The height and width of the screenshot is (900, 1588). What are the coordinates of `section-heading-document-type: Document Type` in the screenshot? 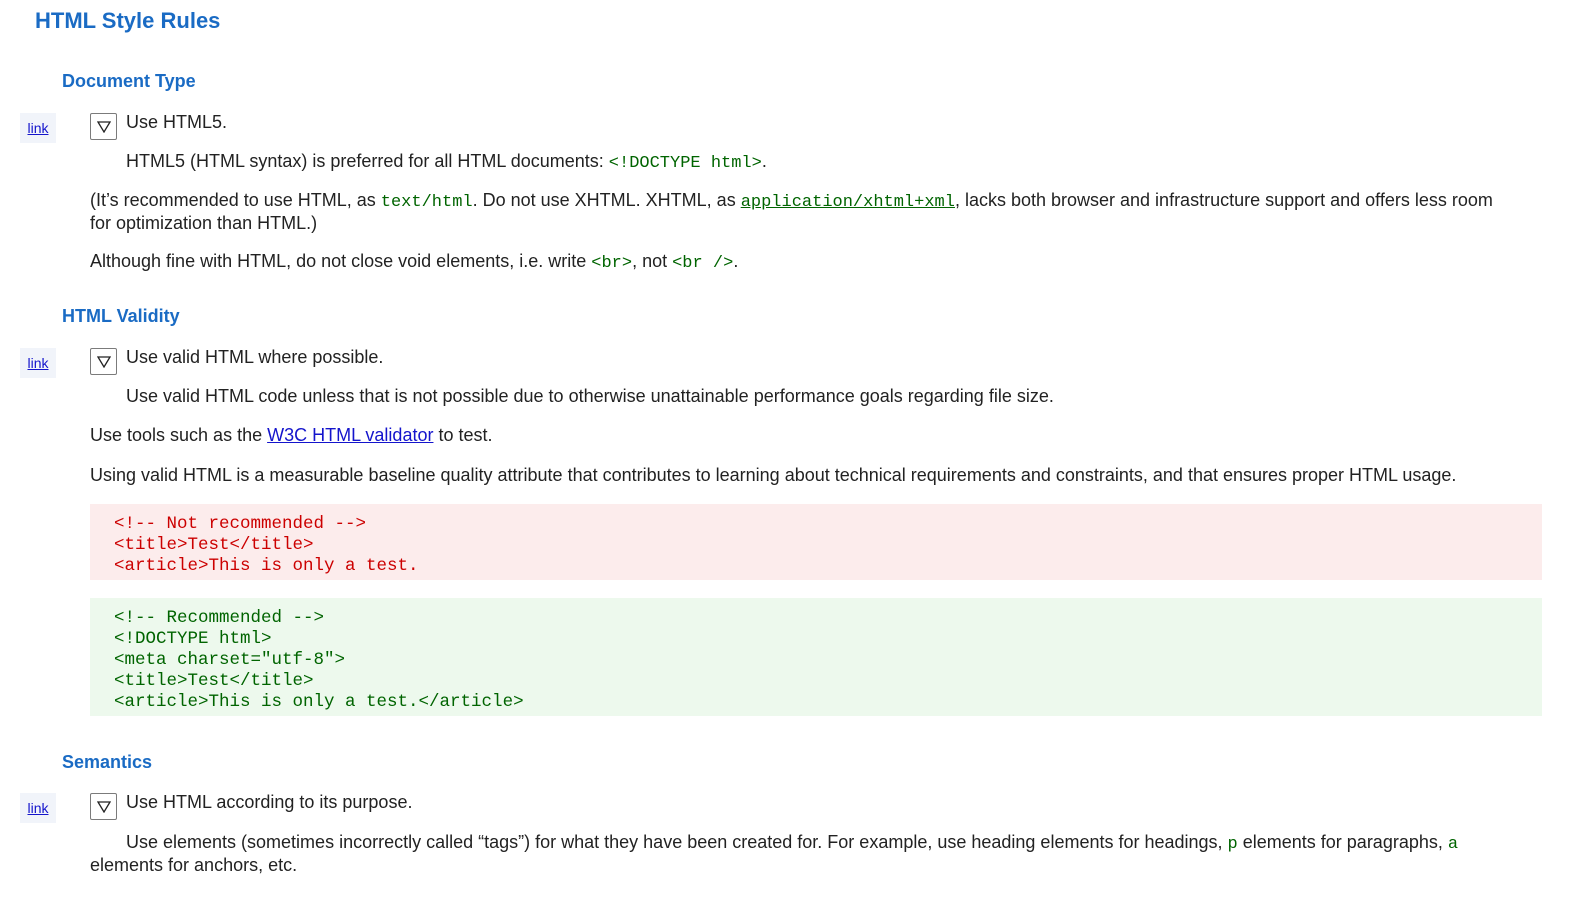 It's located at (129, 81).